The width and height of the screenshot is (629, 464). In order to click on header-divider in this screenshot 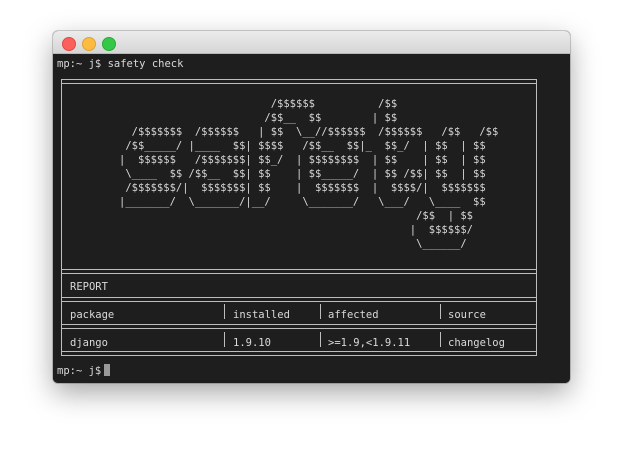, I will do `click(299, 326)`.